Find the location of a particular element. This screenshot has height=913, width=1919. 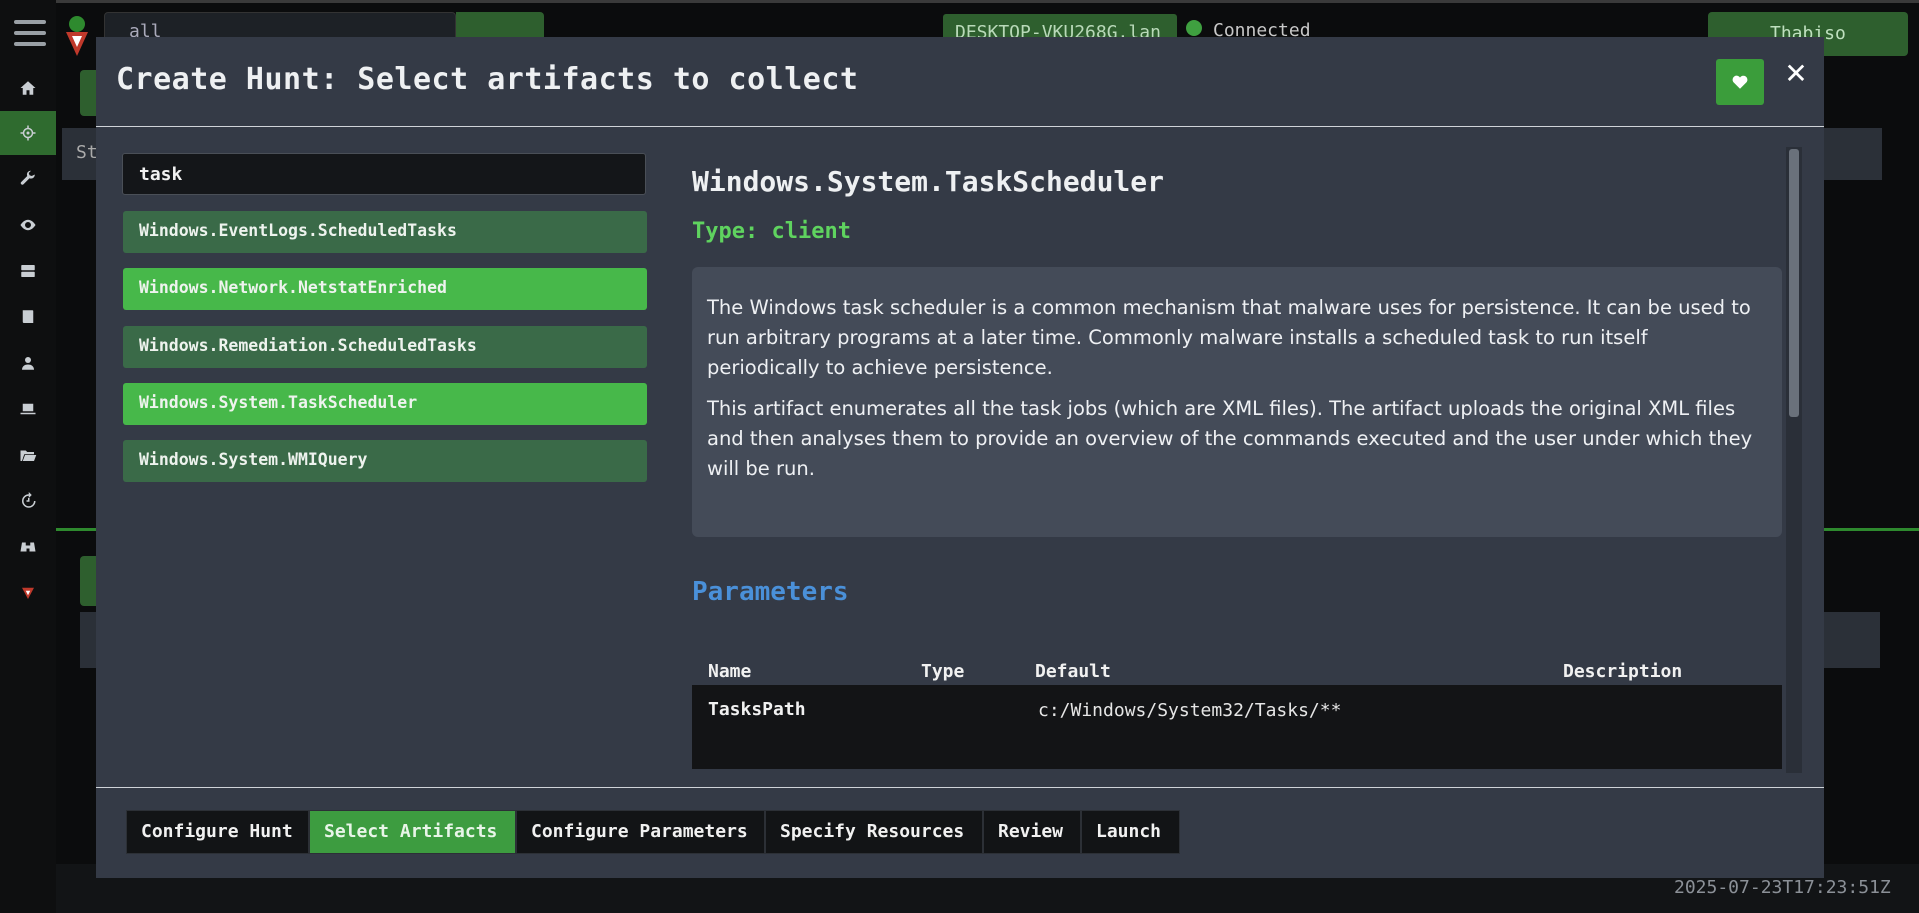

folder-open-icon is located at coordinates (28, 455).